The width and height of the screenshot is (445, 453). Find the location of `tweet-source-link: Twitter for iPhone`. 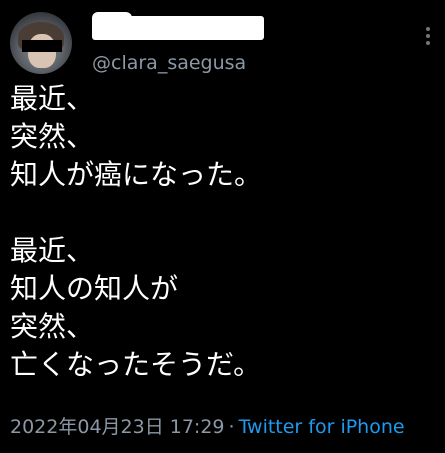

tweet-source-link: Twitter for iPhone is located at coordinates (322, 427).